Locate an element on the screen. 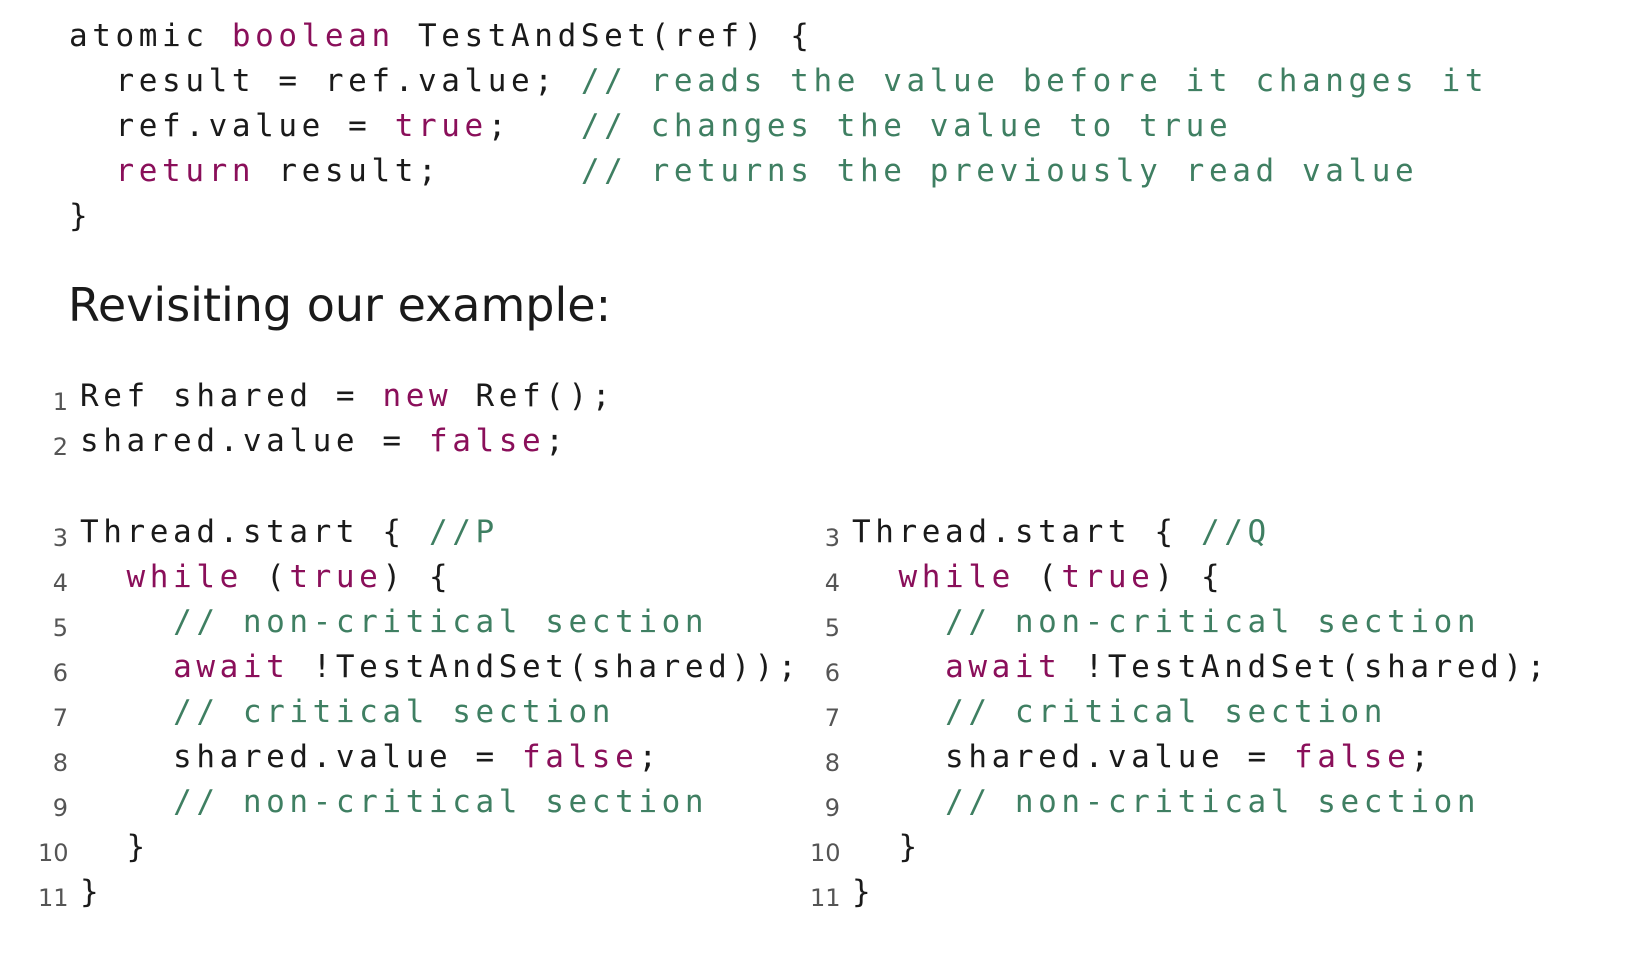 The width and height of the screenshot is (1640, 967). code-comment: //Q is located at coordinates (1235, 532).